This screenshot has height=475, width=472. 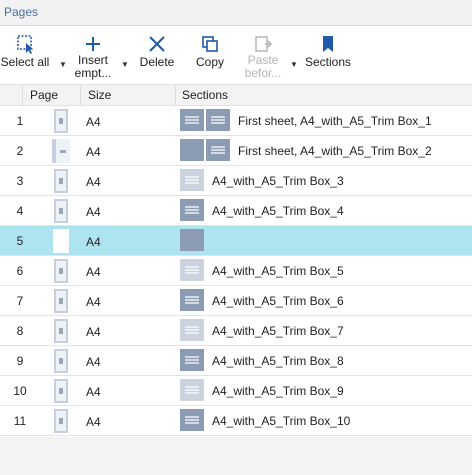 I want to click on table-row: 9 A4 A4_with_A5_Trim Box_8, so click(x=236, y=361).